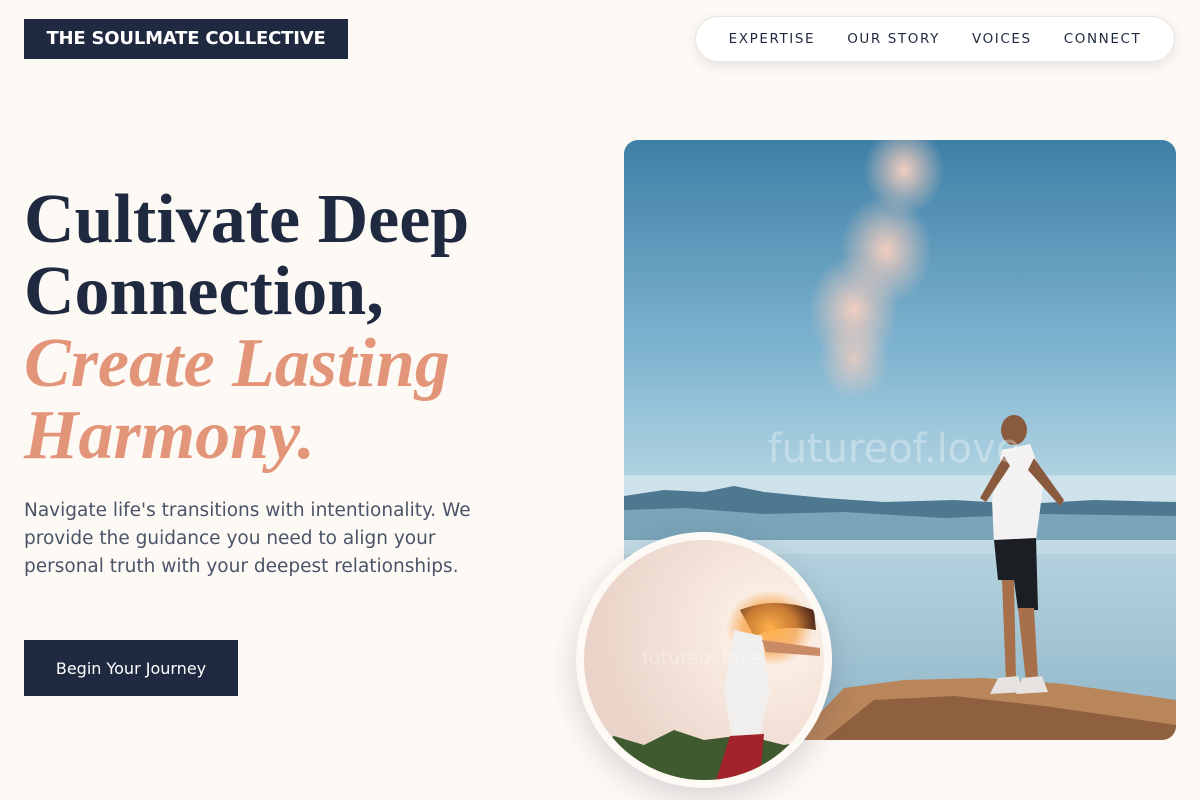 The width and height of the screenshot is (1200, 800). I want to click on nav-item-our-story: OUR STORY, so click(893, 39).